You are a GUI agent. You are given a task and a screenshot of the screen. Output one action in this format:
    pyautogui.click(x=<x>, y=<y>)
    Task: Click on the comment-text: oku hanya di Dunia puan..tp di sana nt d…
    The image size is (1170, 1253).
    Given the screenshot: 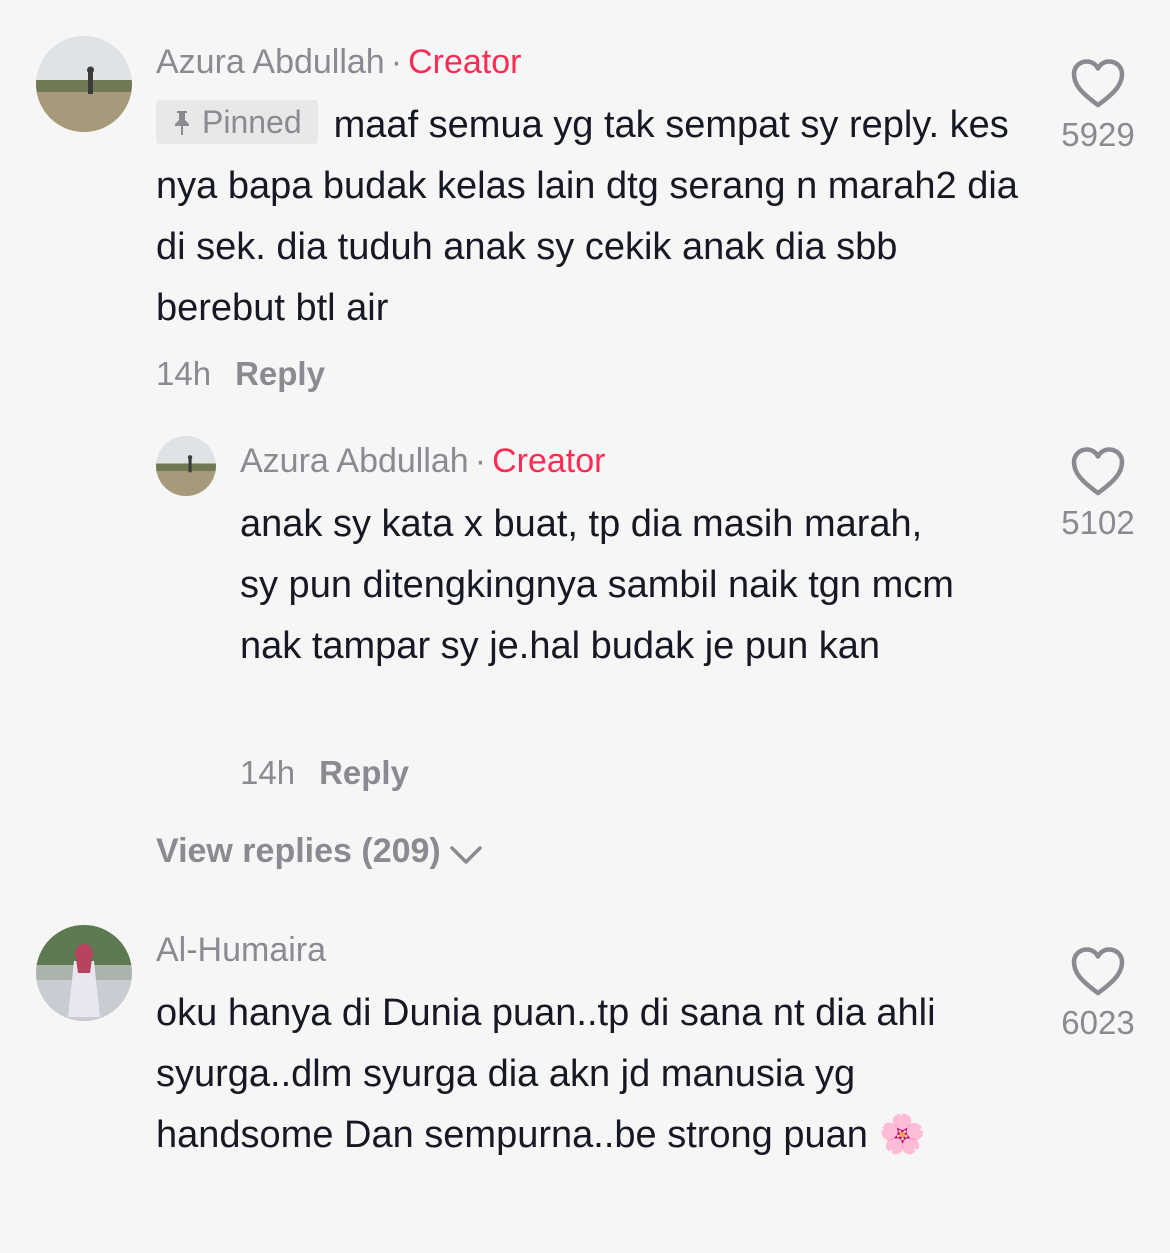 What is the action you would take?
    pyautogui.click(x=546, y=1074)
    